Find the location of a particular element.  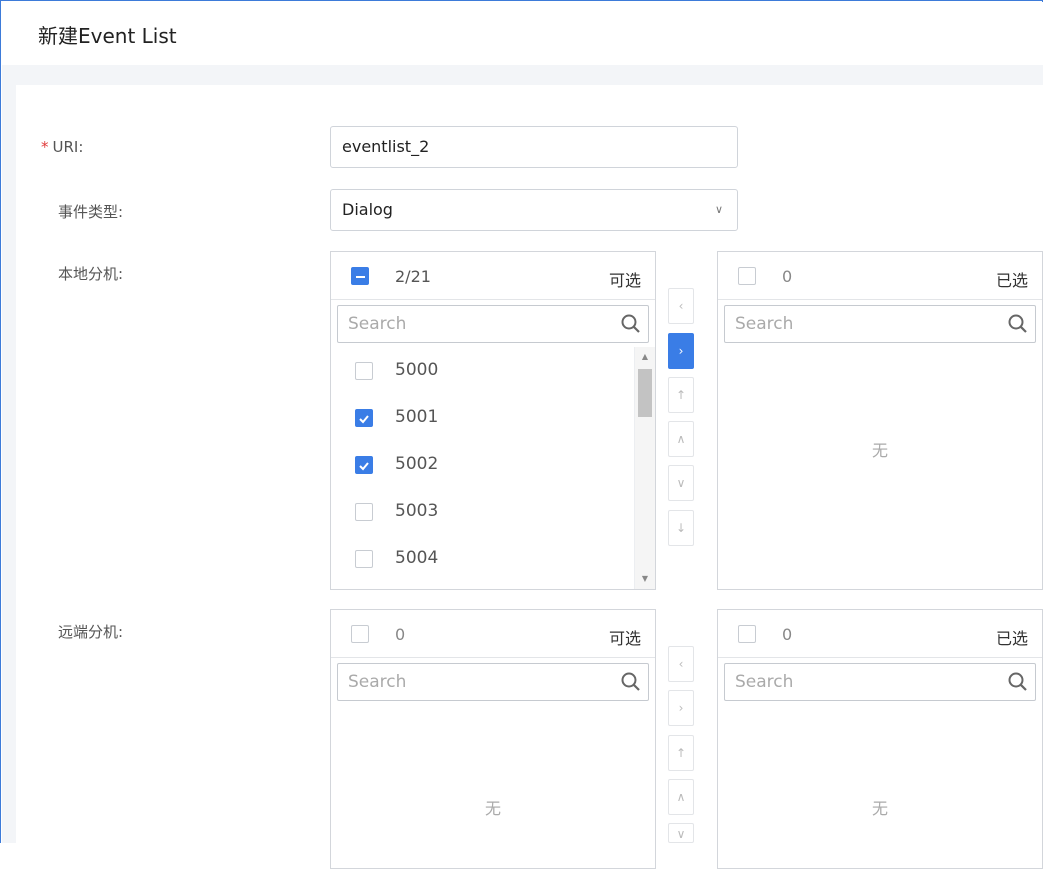

header-divider-band is located at coordinates (522, 75).